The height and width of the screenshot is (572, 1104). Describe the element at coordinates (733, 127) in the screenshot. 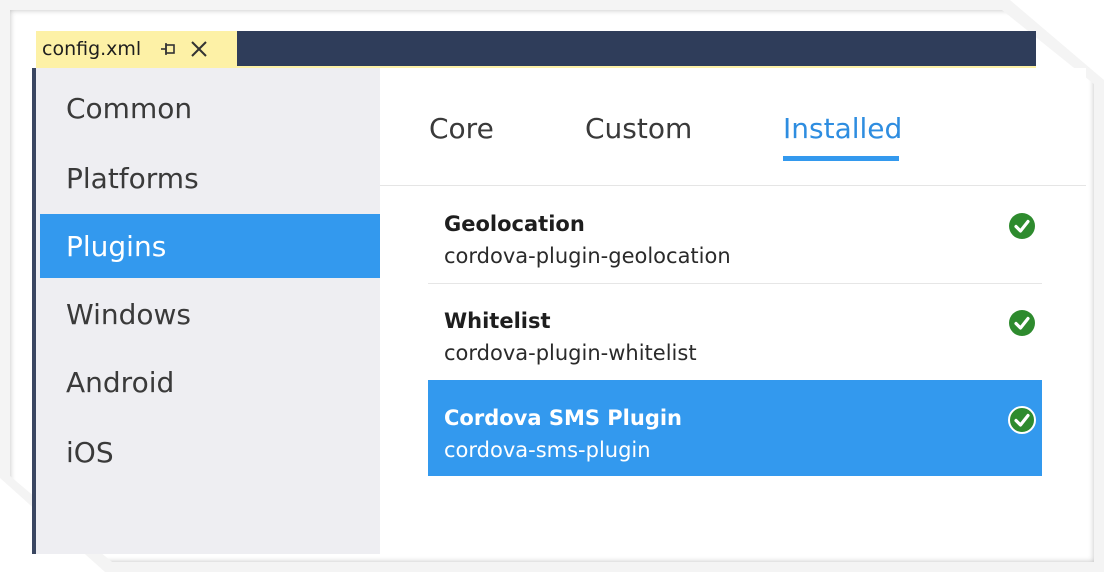

I see `plugin-tabs: Core Custom Installed` at that location.